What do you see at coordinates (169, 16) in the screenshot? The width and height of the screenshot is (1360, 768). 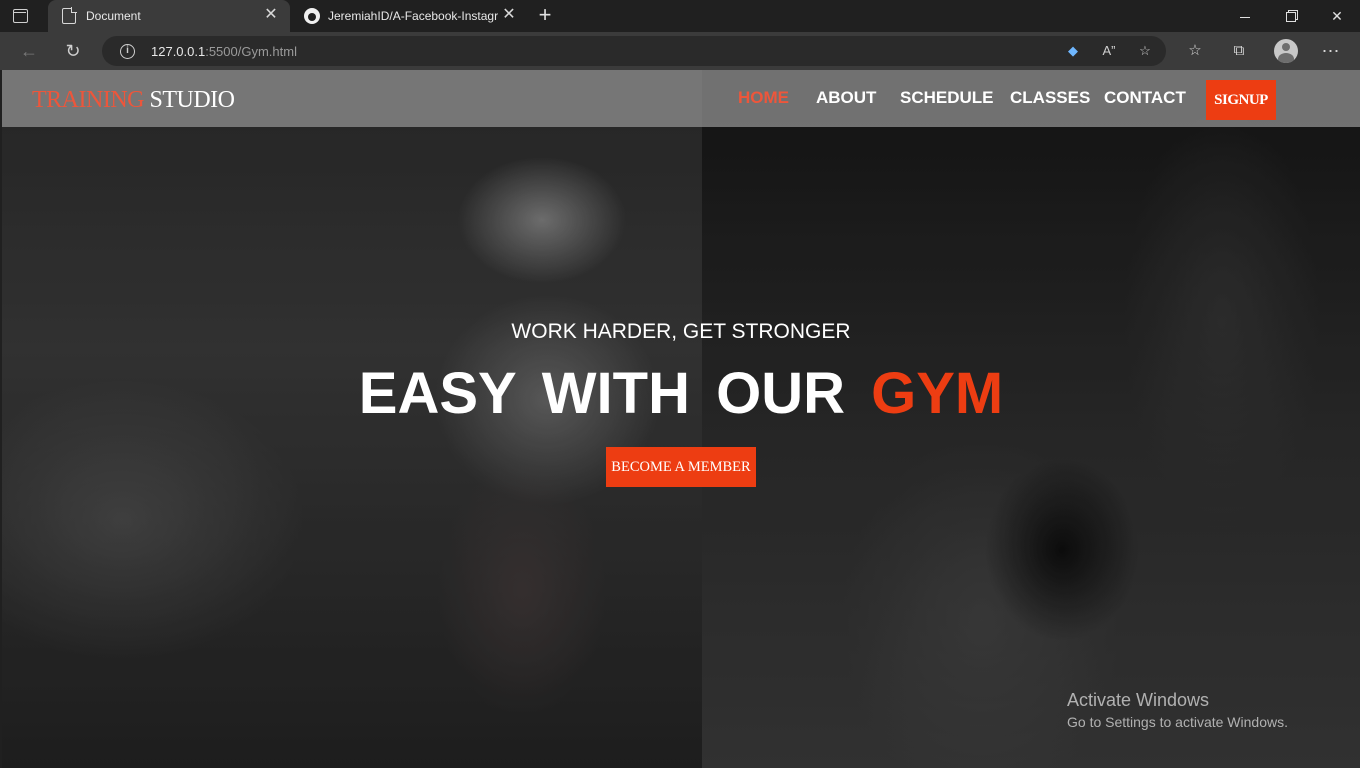 I see `tab-document: Document ✕` at bounding box center [169, 16].